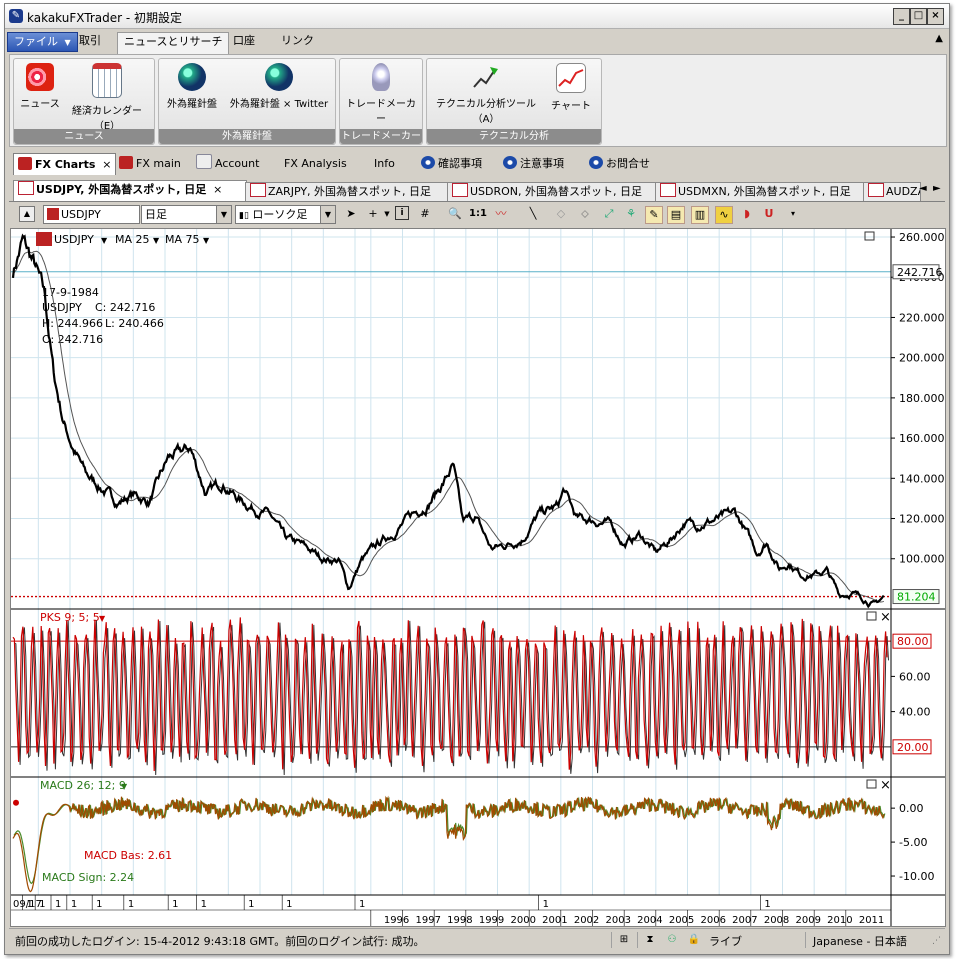 Image resolution: width=956 pixels, height=959 pixels. I want to click on info-icon: i, so click(402, 213).